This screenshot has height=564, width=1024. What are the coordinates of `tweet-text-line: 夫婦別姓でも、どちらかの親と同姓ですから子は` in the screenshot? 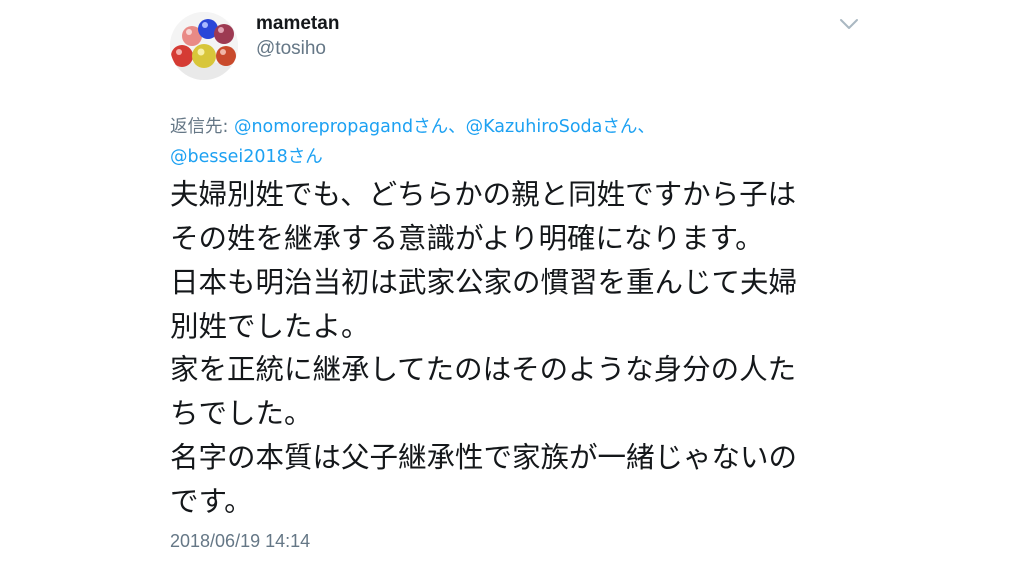 It's located at (483, 194).